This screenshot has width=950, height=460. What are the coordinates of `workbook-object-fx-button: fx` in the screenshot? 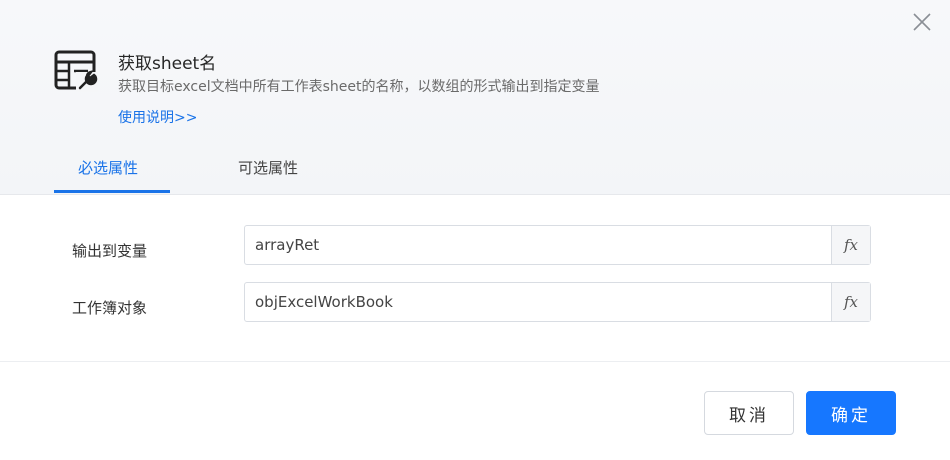 It's located at (850, 302).